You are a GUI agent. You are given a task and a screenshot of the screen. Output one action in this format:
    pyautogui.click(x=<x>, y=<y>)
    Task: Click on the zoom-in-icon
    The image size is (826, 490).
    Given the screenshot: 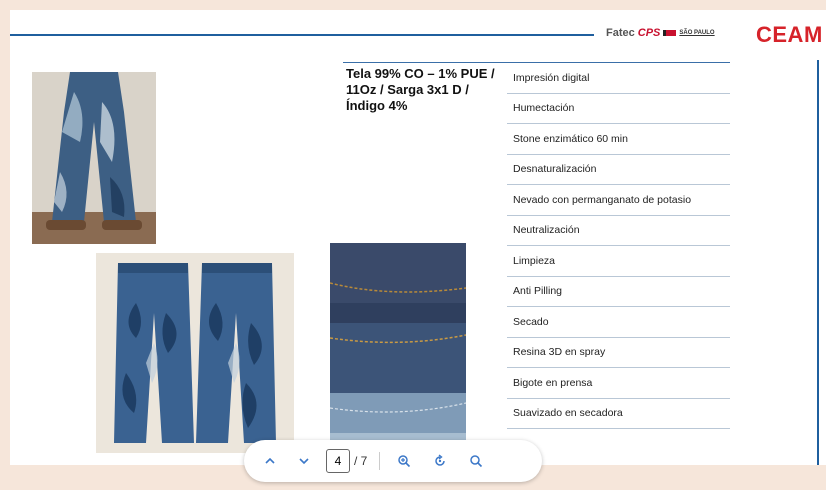 What is the action you would take?
    pyautogui.click(x=404, y=461)
    